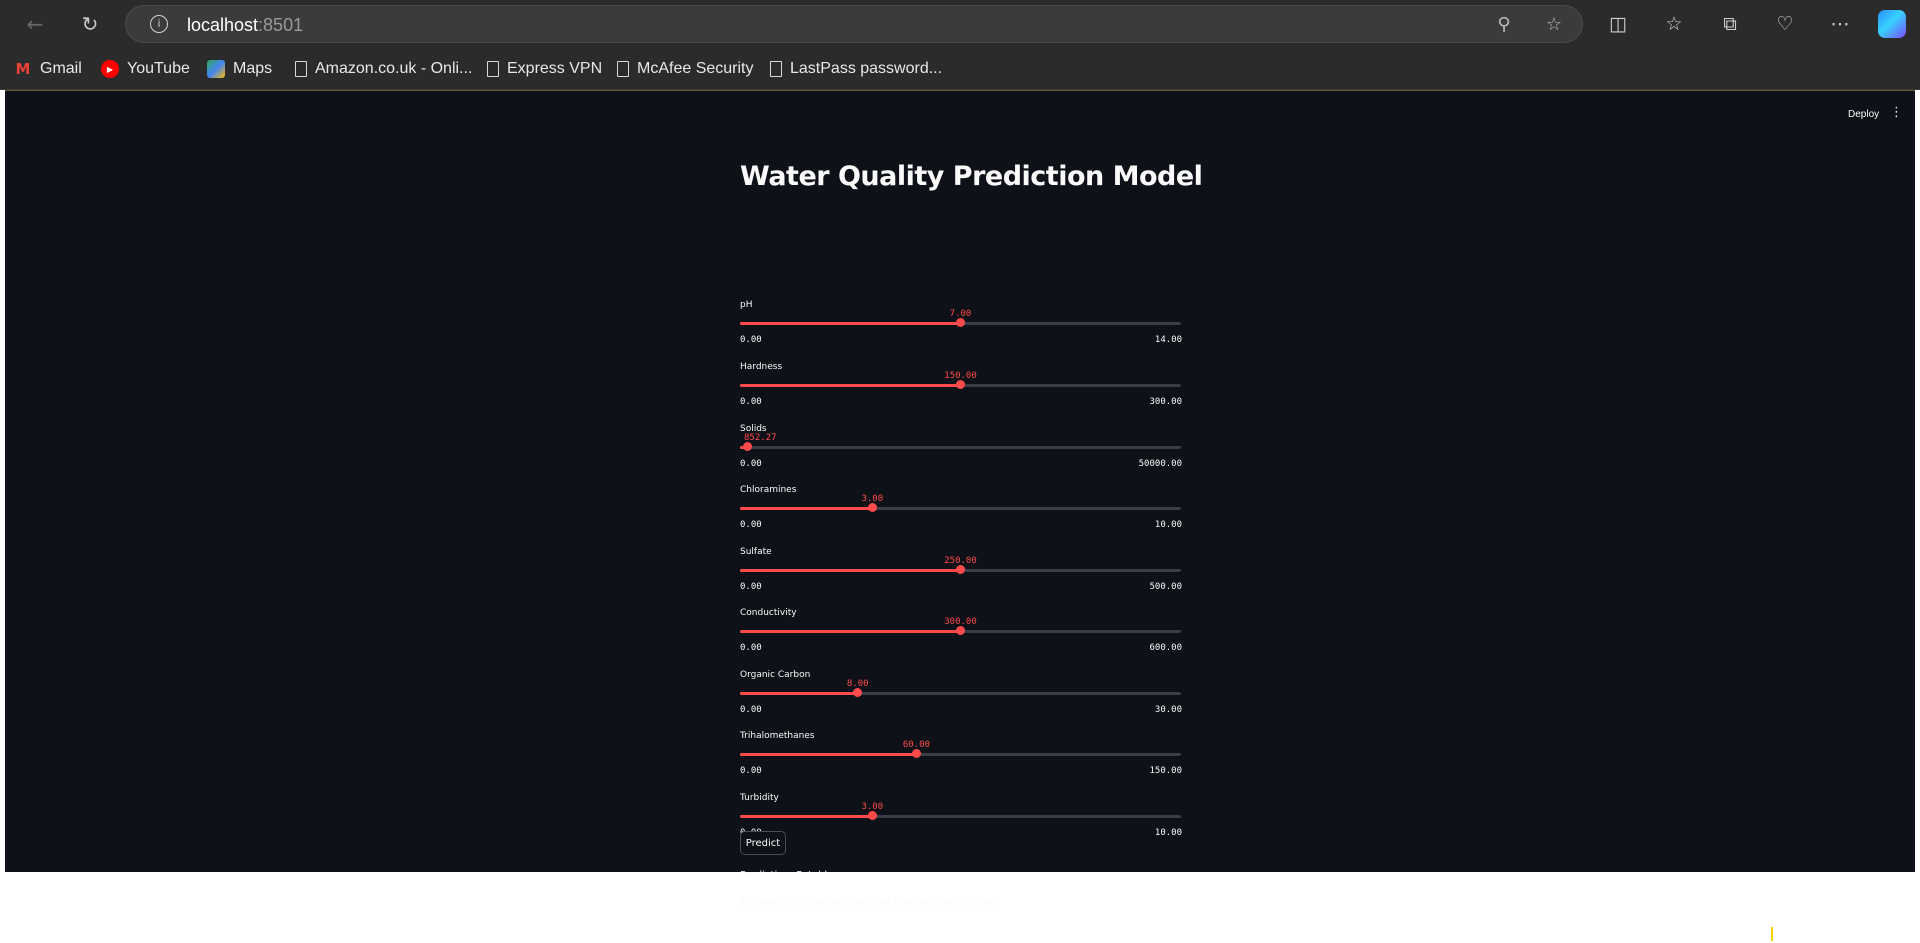  Describe the element at coordinates (960, 688) in the screenshot. I see `slider-track: 8.00` at that location.